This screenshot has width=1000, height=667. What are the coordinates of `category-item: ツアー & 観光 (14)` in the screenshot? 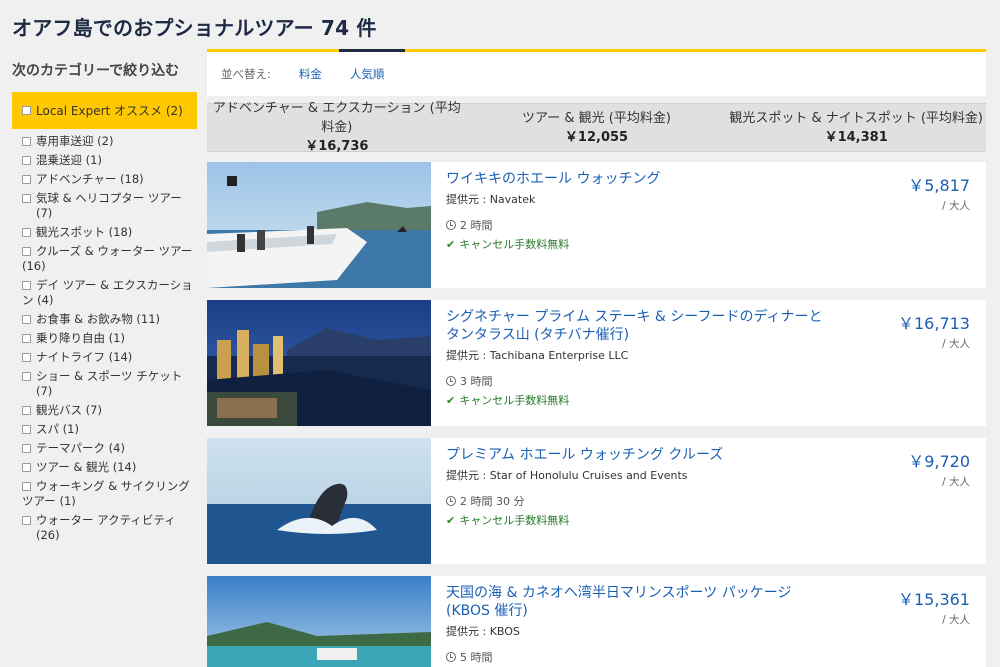 It's located at (104, 467).